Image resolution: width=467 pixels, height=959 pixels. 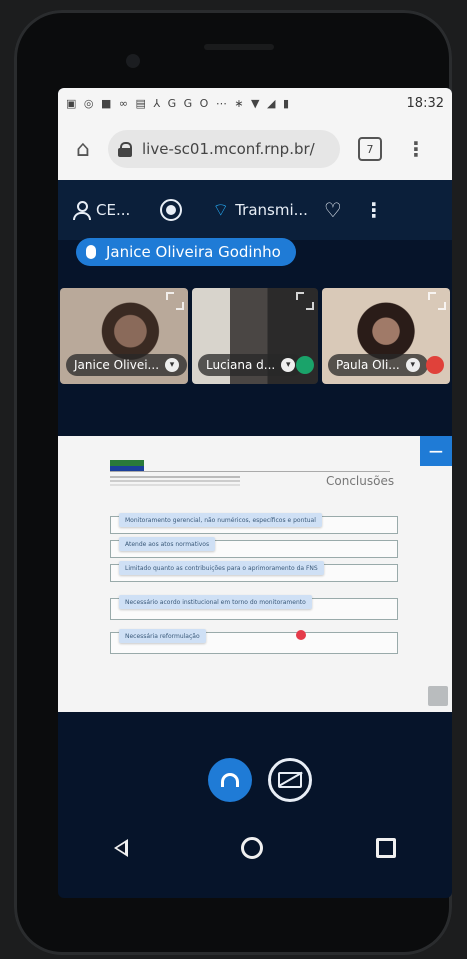 I want to click on participant-name-chip: Luciana d... ▾, so click(x=251, y=365).